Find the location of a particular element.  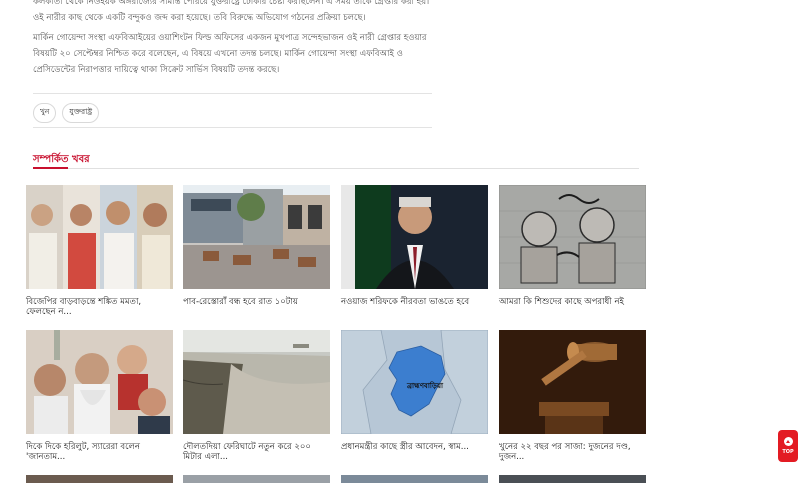

related-news-title: সম্পর্কিত খবর is located at coordinates (61, 159).